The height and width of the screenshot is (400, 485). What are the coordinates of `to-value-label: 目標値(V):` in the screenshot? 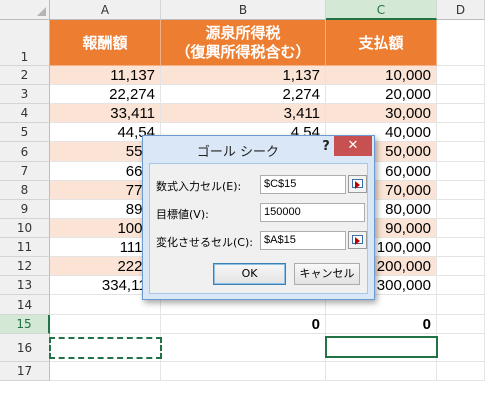 It's located at (182, 214).